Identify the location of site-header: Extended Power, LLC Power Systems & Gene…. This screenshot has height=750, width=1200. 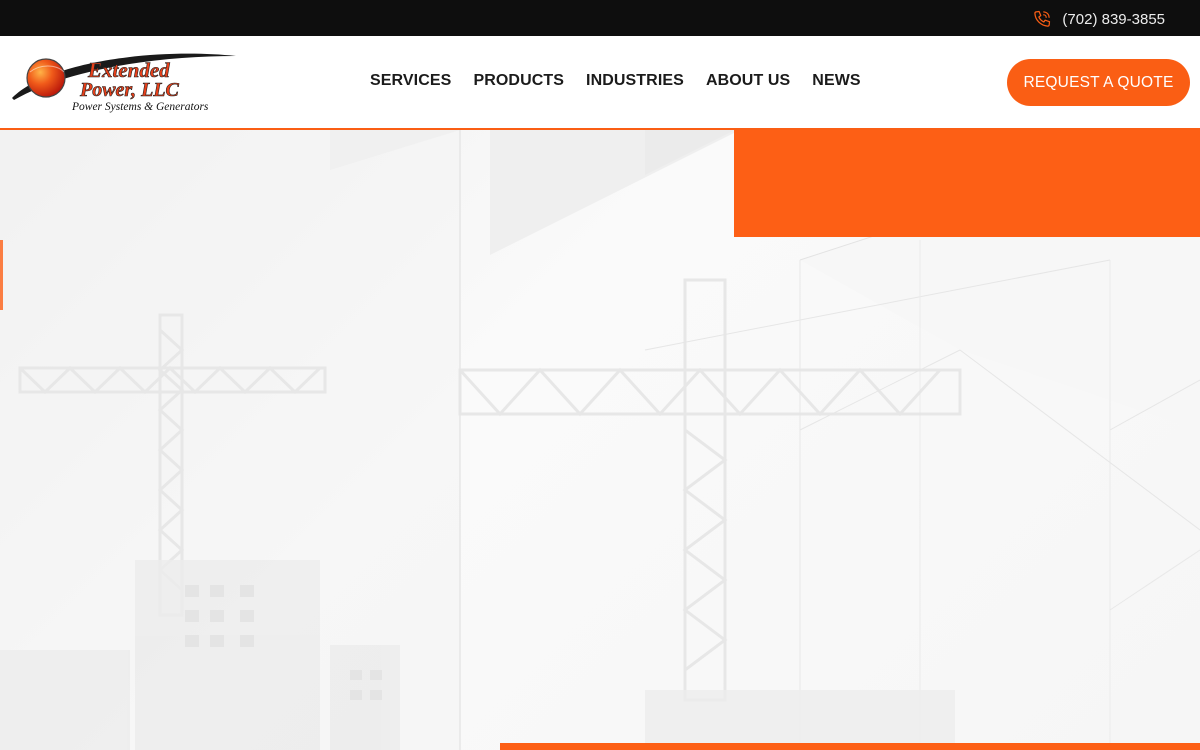
(600, 83).